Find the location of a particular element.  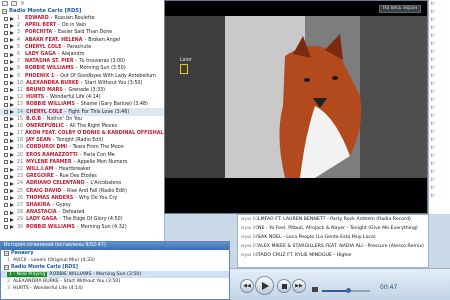

playlist-row: 4 ABAKR FEAT. HELENA - Broken Angel is located at coordinates (82, 40).